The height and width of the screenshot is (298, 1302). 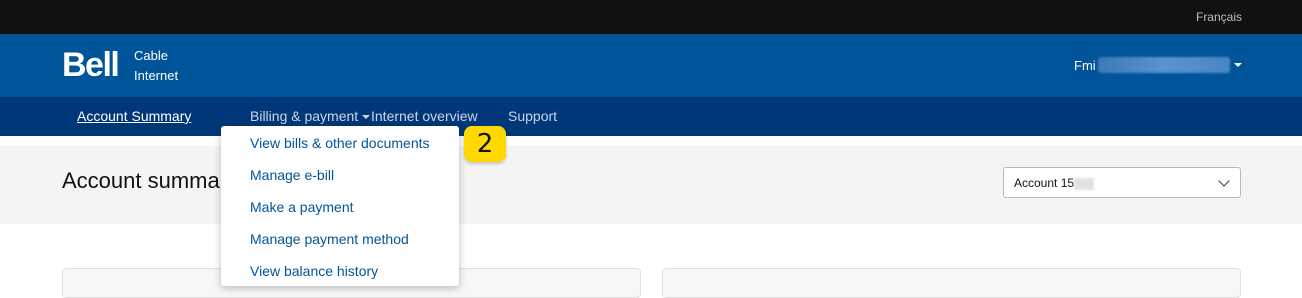 What do you see at coordinates (329, 239) in the screenshot?
I see `menu-item-manage-payment-method: Manage payment method` at bounding box center [329, 239].